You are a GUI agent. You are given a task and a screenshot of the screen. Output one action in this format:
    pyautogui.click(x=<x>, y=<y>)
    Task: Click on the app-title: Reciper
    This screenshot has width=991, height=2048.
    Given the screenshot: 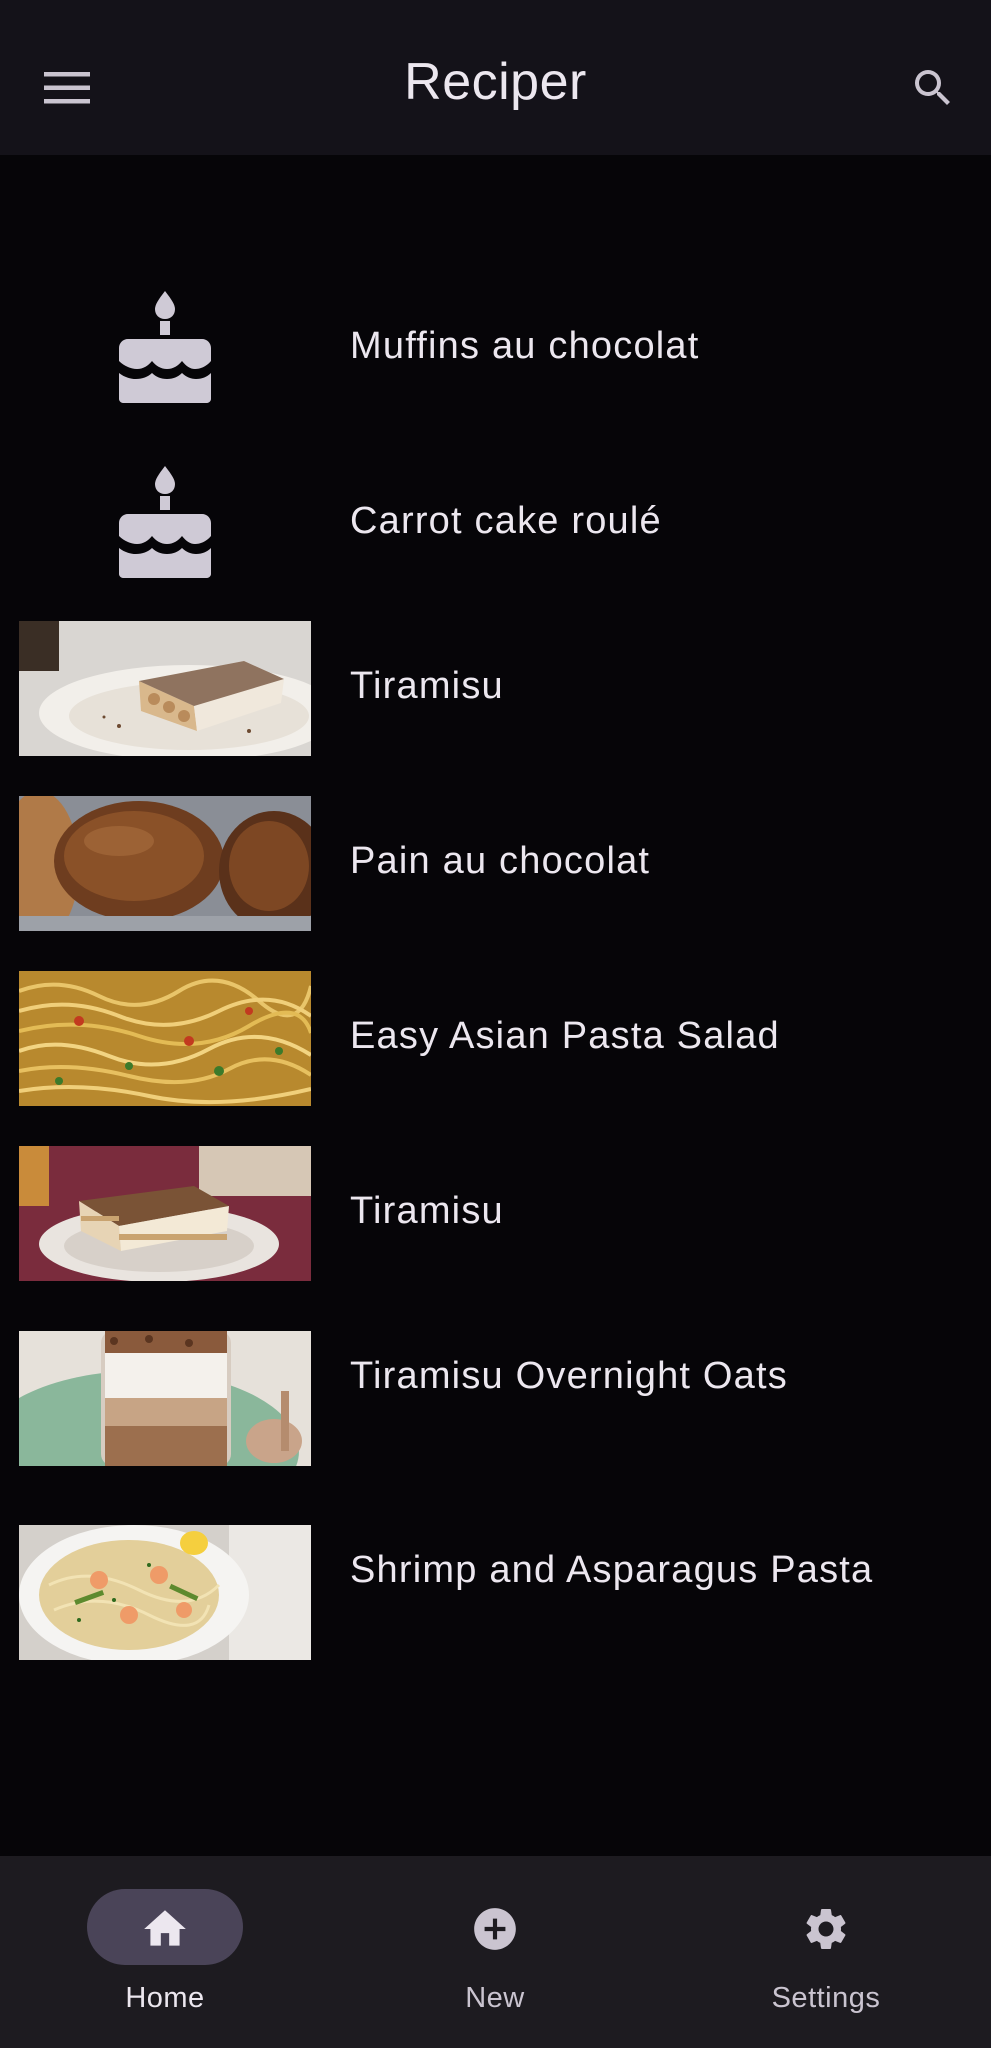 What is the action you would take?
    pyautogui.click(x=495, y=82)
    